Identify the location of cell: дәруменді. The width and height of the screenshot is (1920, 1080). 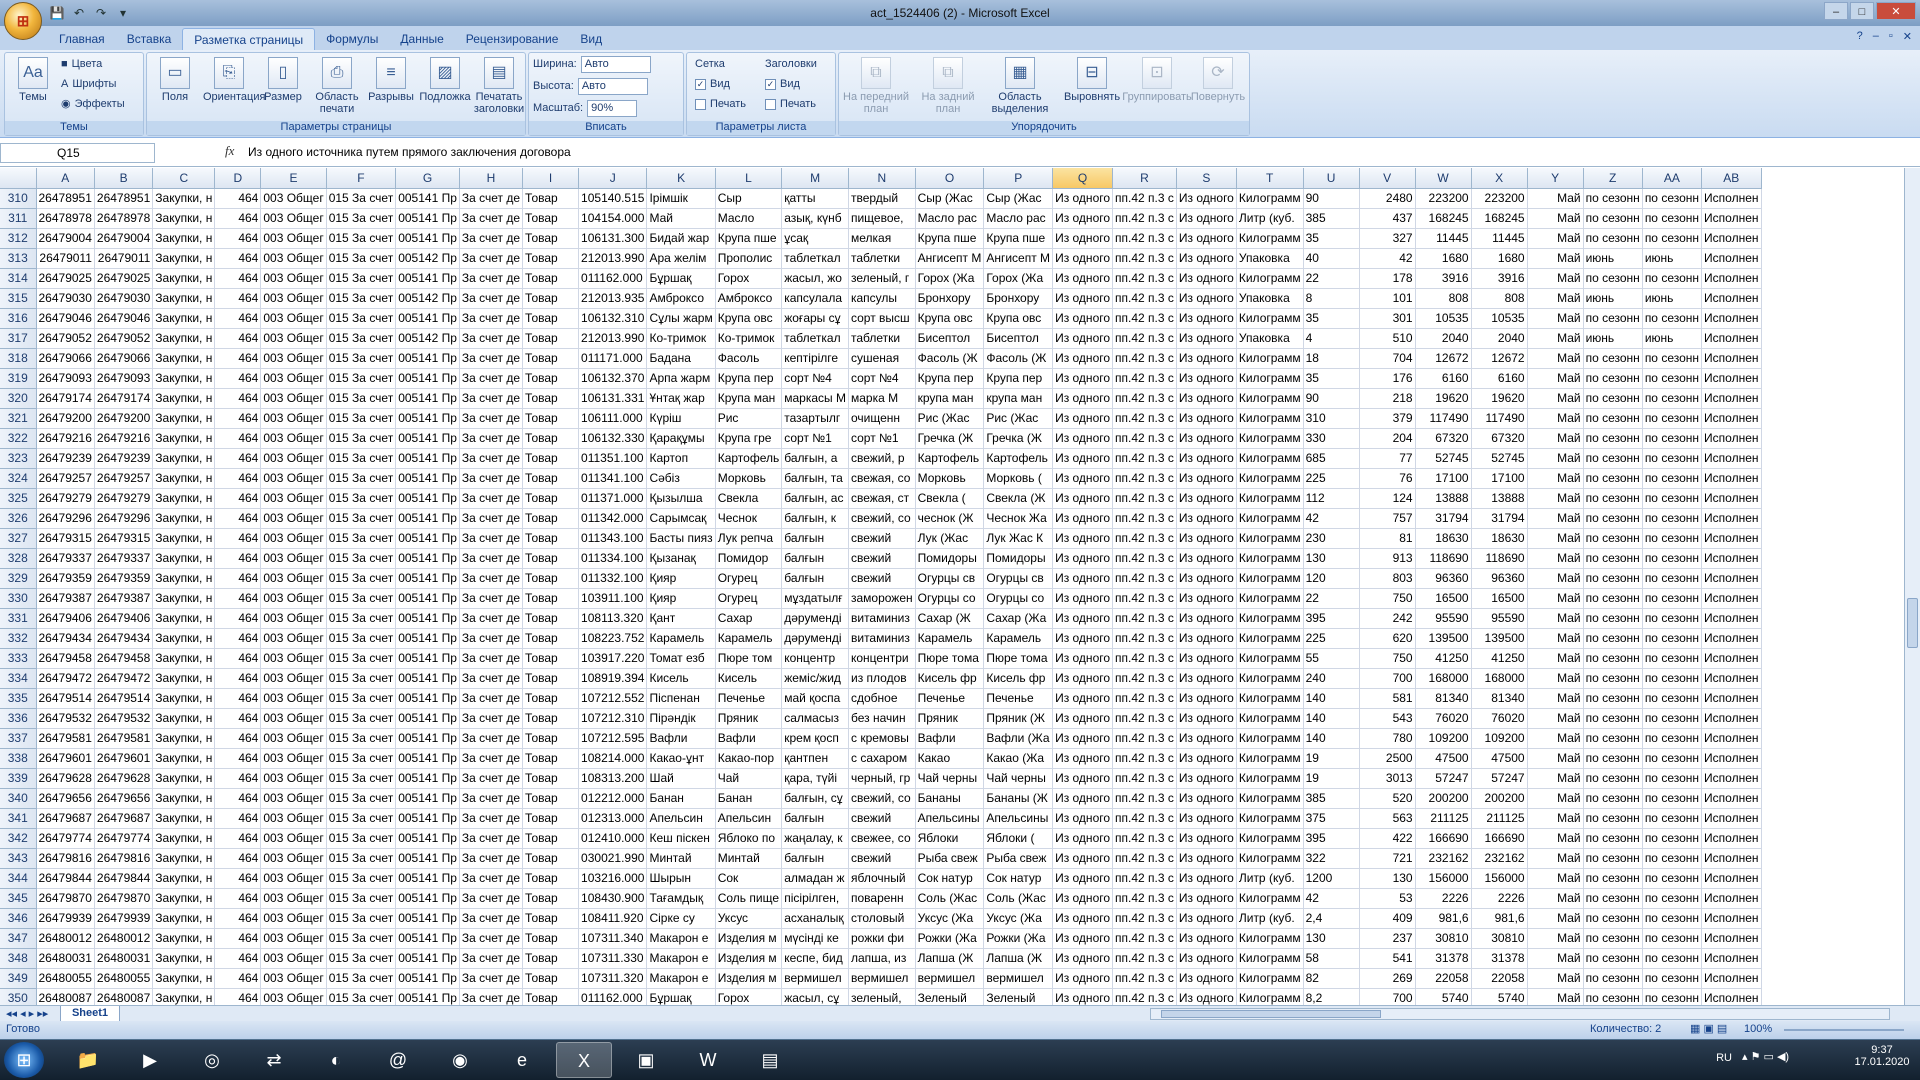
(815, 618).